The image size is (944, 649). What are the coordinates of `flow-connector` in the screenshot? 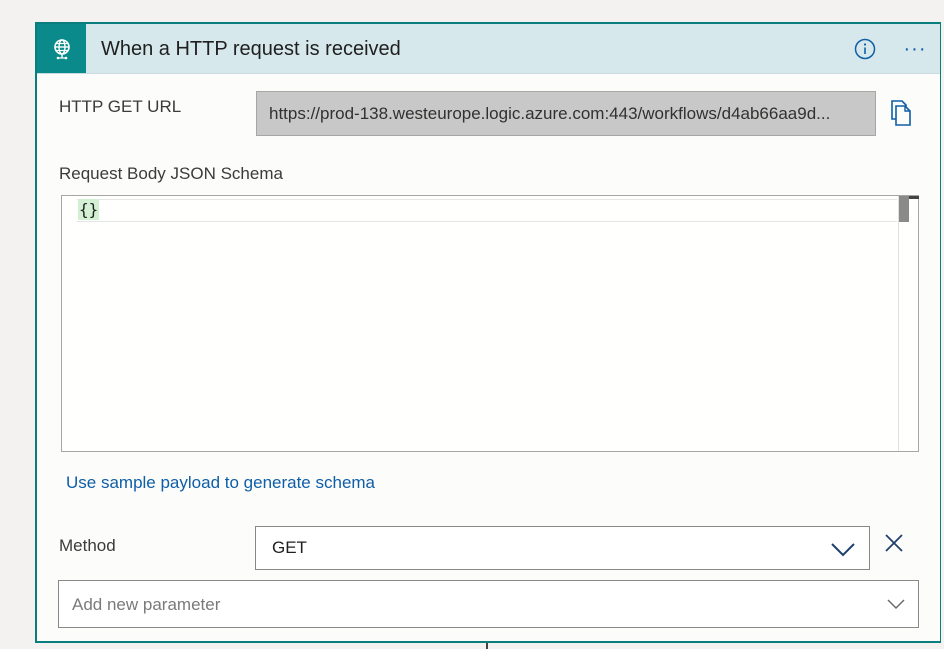 It's located at (487, 646).